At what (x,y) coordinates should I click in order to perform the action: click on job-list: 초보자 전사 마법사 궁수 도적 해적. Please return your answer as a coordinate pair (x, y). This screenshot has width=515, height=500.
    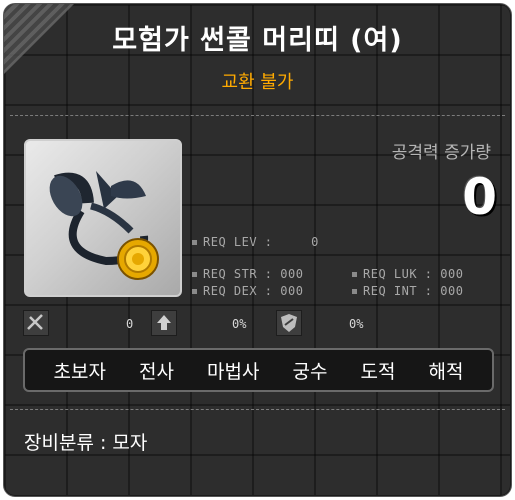
    Looking at the image, I should click on (258, 370).